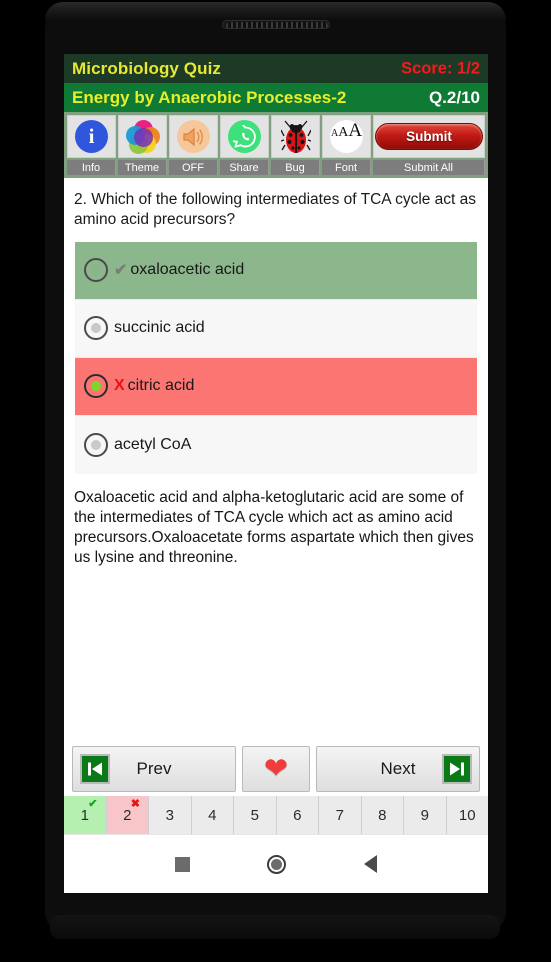 Image resolution: width=551 pixels, height=962 pixels. I want to click on pager-badge-1: ✔, so click(93, 804).